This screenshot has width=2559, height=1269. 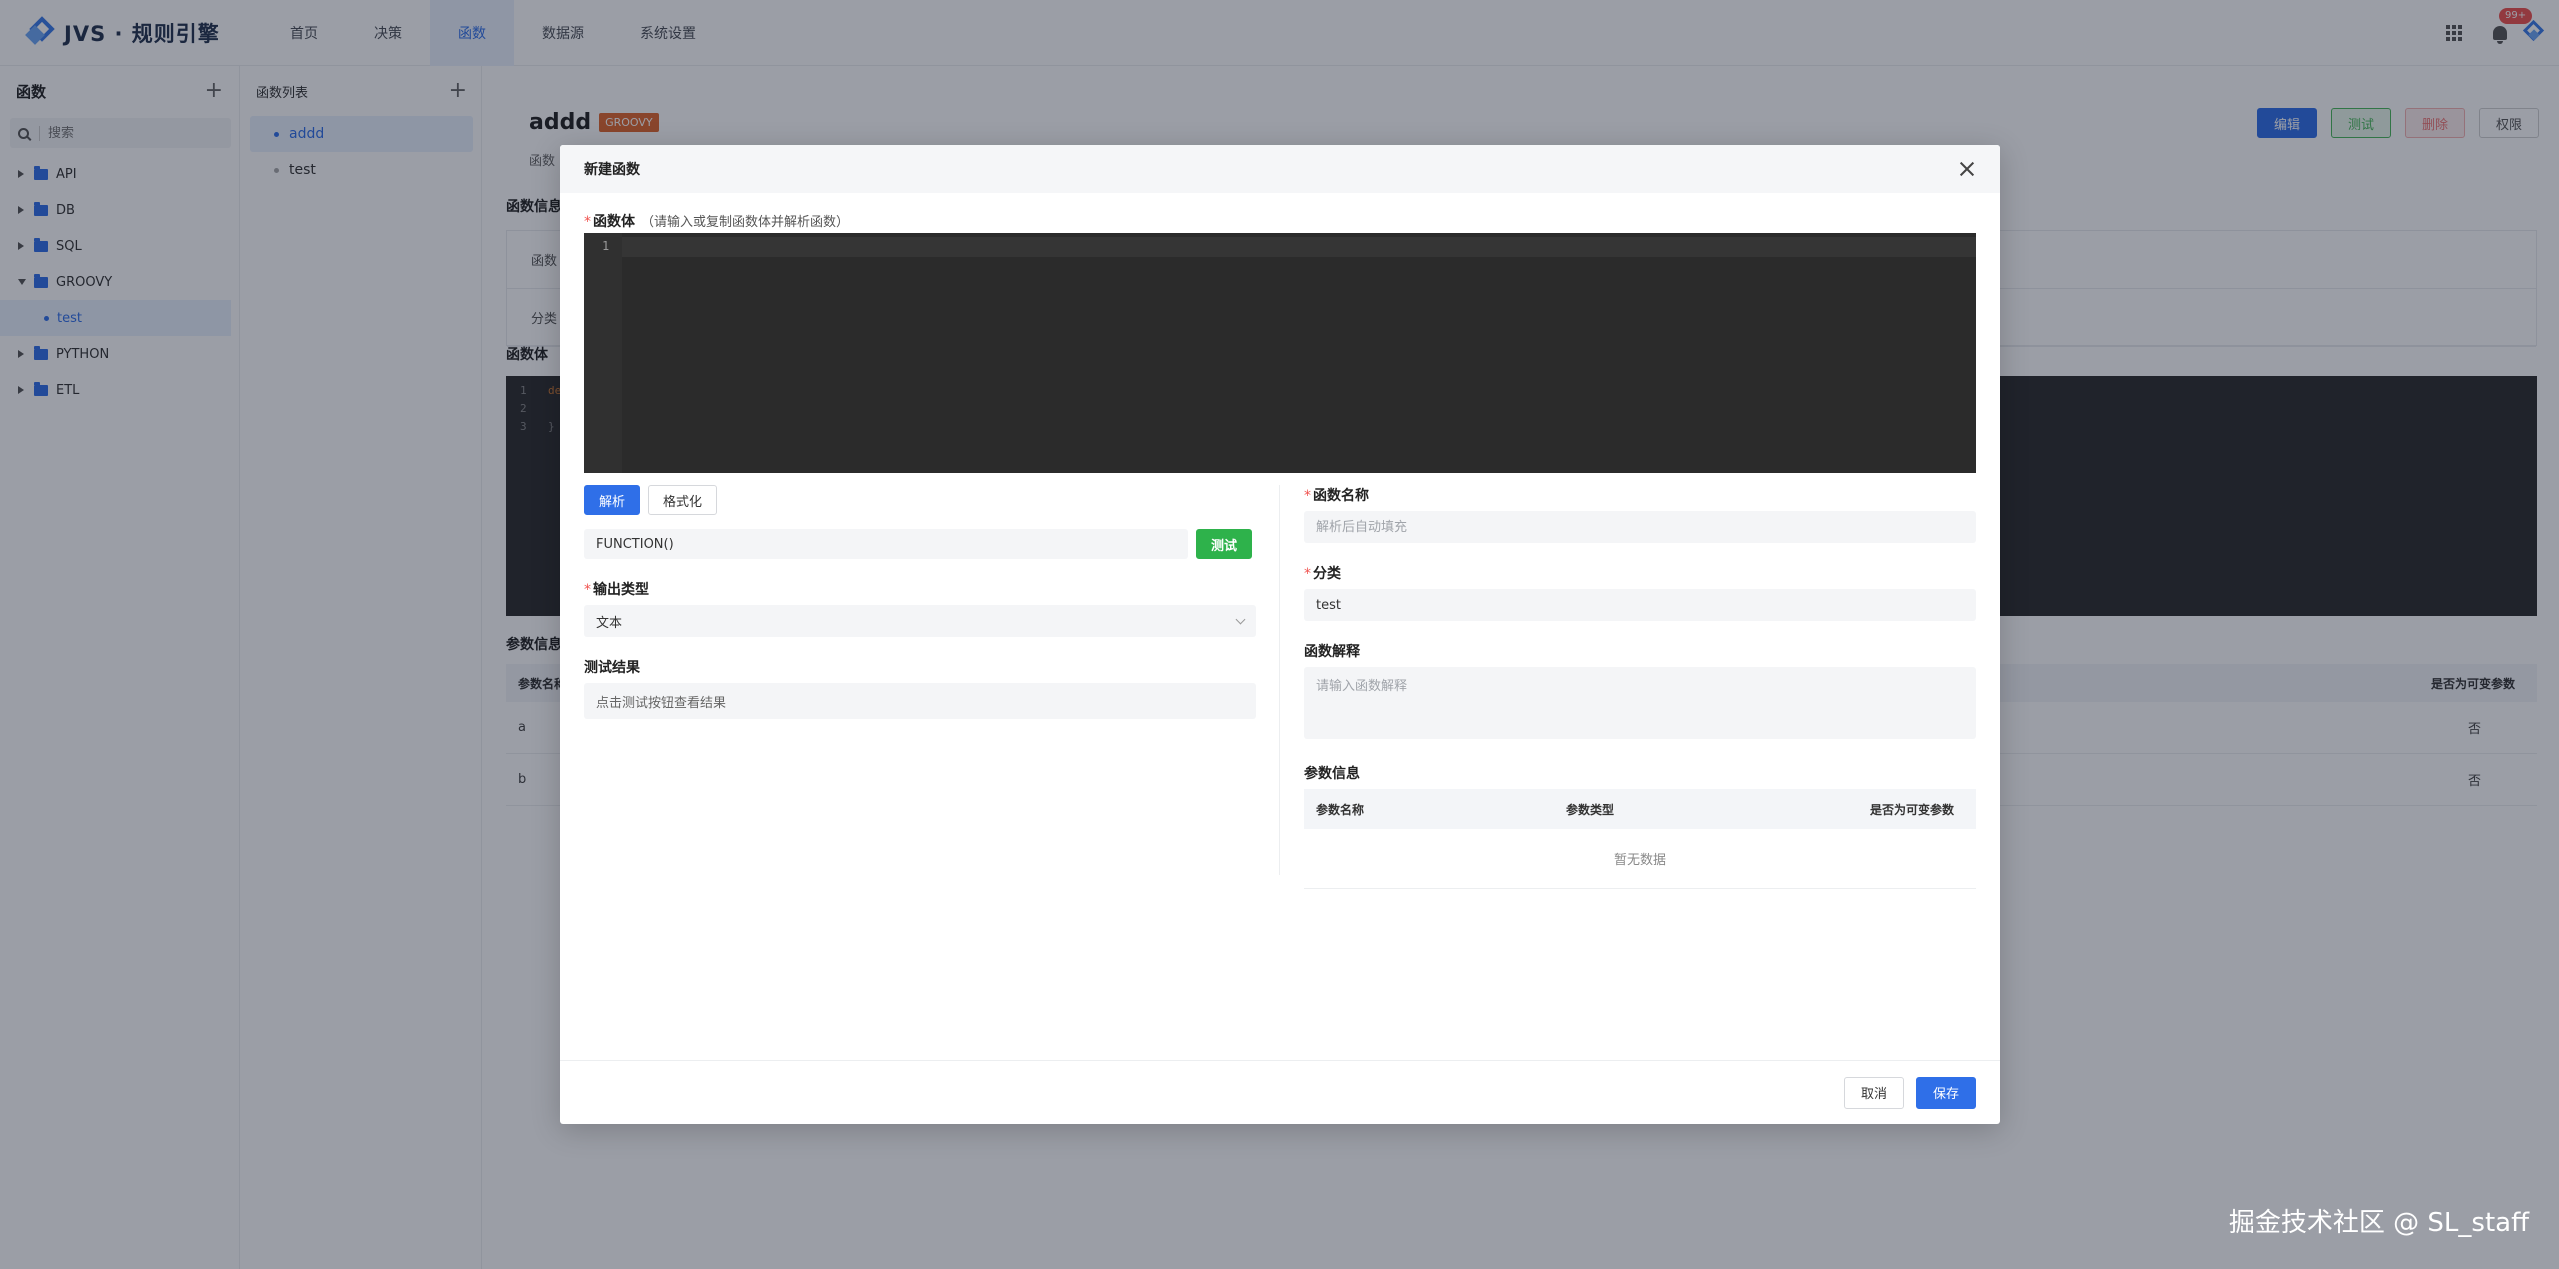 I want to click on code-editor: 1, so click(x=1280, y=353).